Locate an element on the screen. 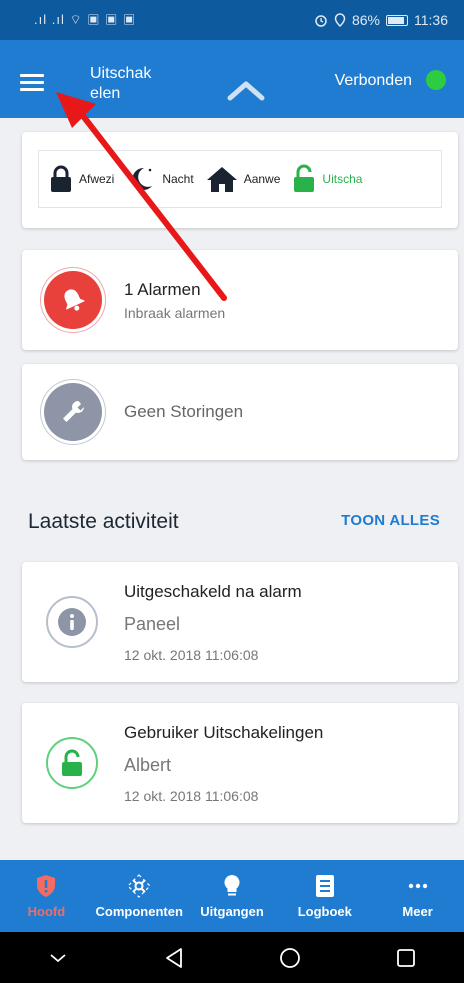 This screenshot has height=983, width=464. connection-status: Verbonden is located at coordinates (373, 80).